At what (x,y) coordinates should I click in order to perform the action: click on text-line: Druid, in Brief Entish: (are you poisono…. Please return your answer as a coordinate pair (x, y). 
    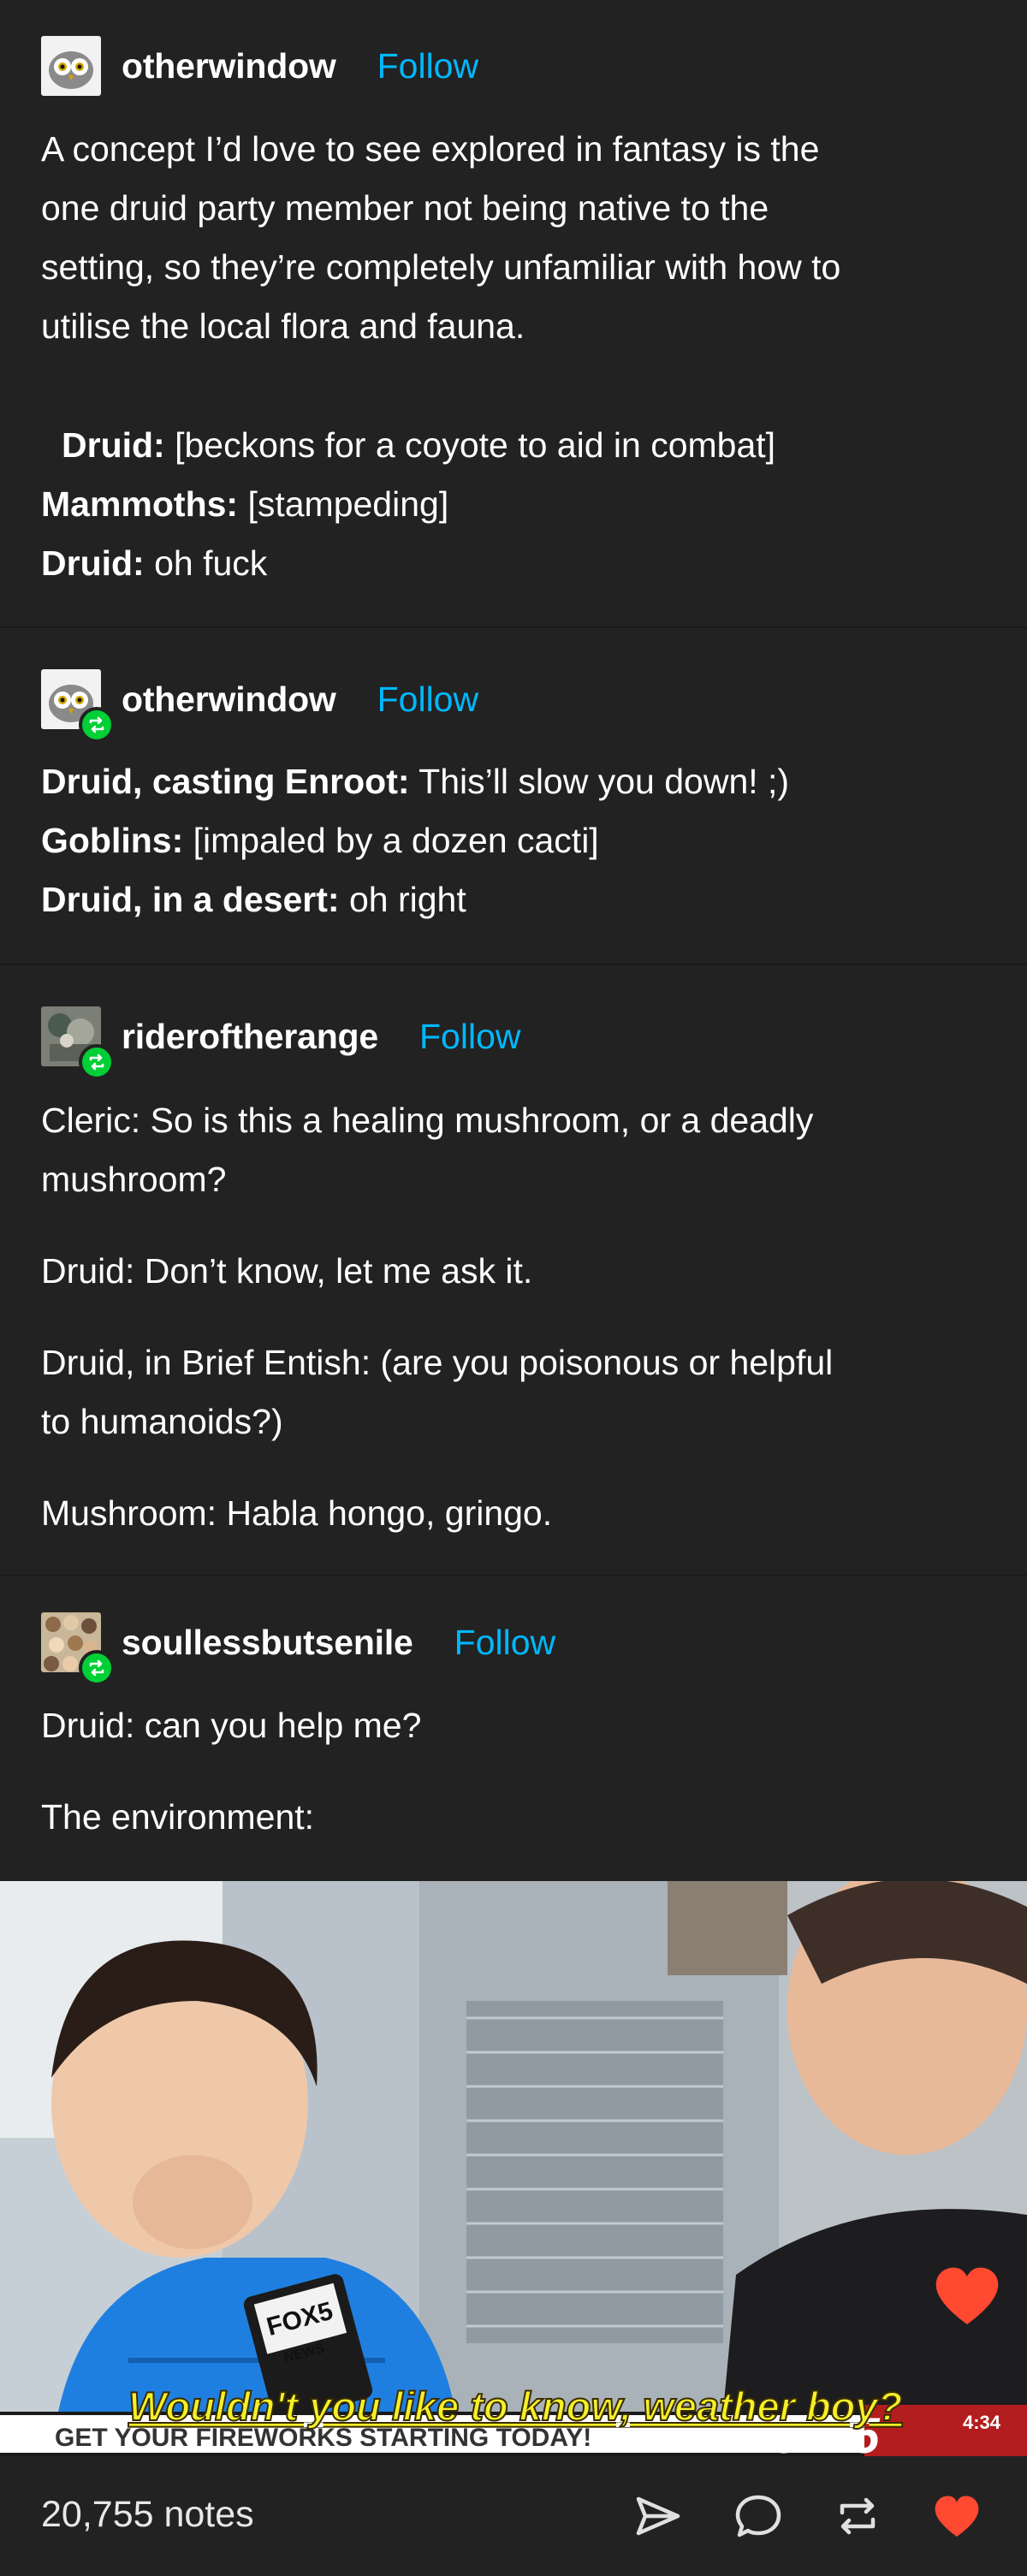
    Looking at the image, I should click on (437, 1362).